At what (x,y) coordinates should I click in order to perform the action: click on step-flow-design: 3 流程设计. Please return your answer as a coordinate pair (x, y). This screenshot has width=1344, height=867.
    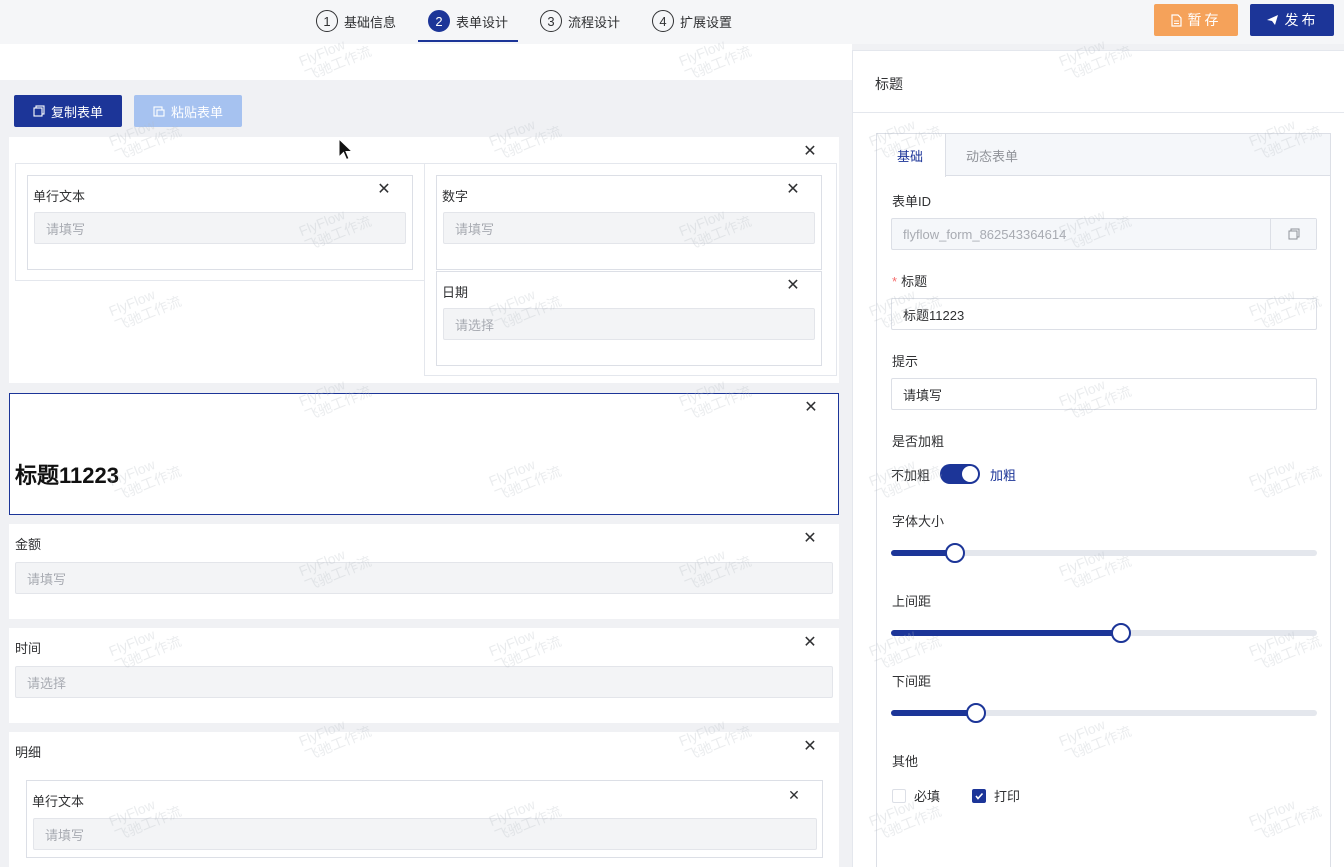
    Looking at the image, I should click on (580, 21).